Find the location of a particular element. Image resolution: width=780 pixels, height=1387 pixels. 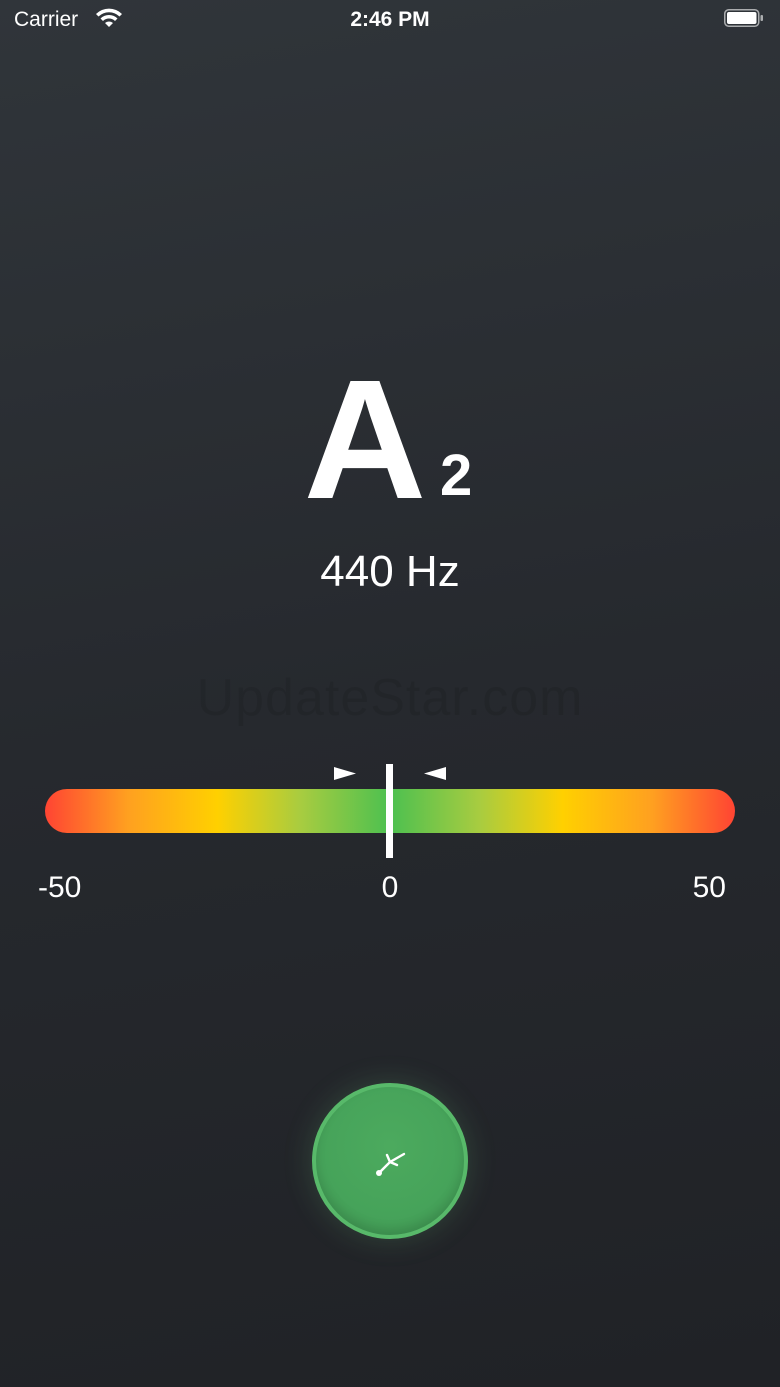

status-bar: Carrier 2:46 PM is located at coordinates (390, 20).